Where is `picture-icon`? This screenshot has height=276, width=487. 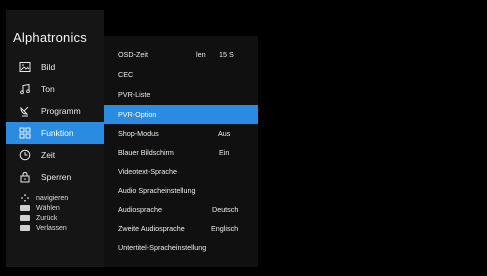 picture-icon is located at coordinates (25, 67).